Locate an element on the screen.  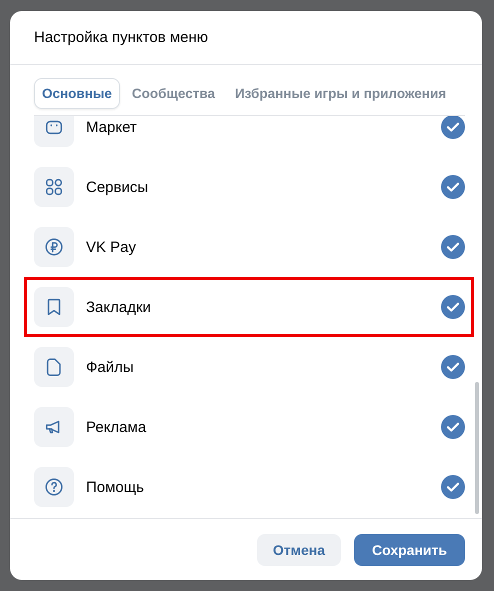
grid-icon is located at coordinates (54, 187).